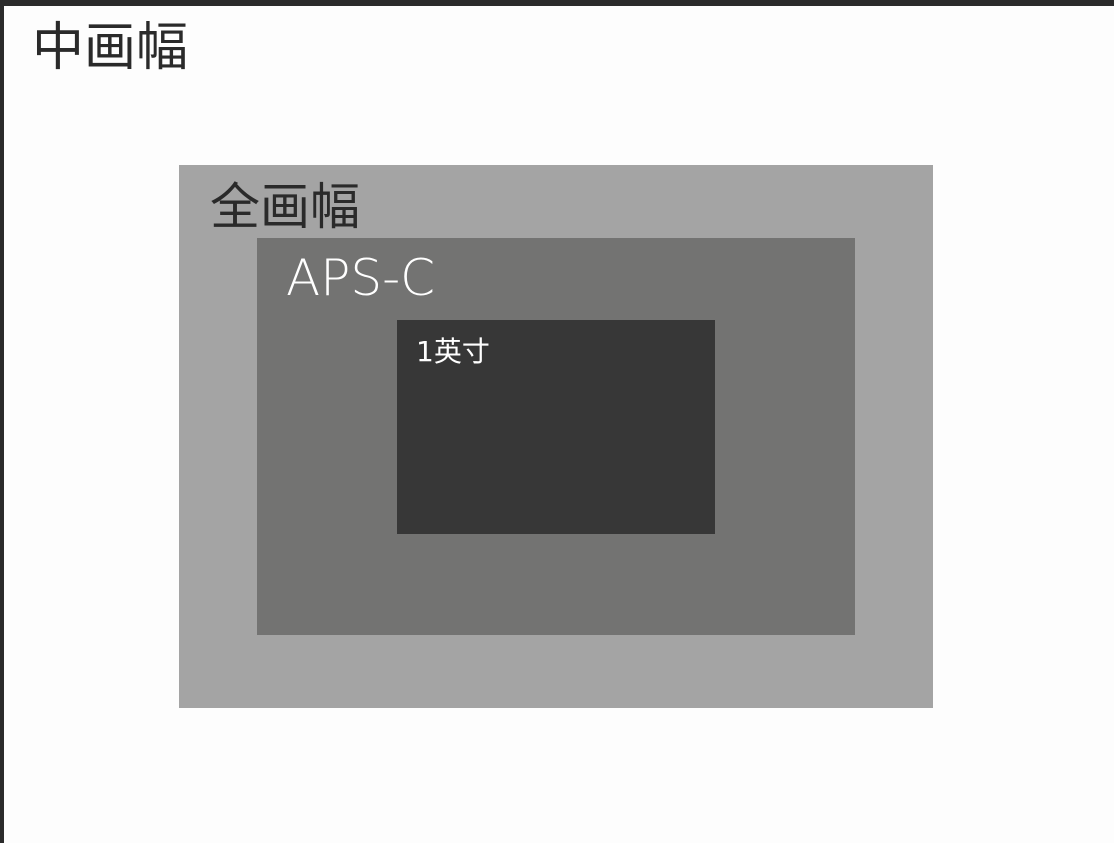  What do you see at coordinates (361, 278) in the screenshot?
I see `aps-c-label: APS-C` at bounding box center [361, 278].